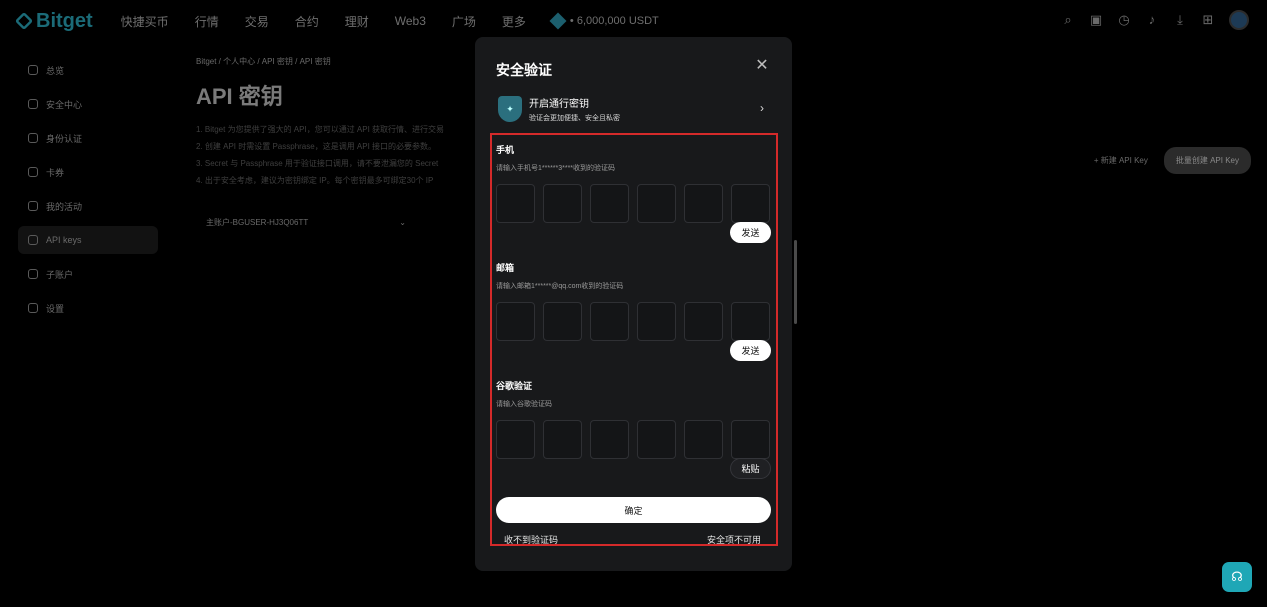 Image resolution: width=1267 pixels, height=607 pixels. What do you see at coordinates (207, 21) in the screenshot?
I see `nav-markets: 行情` at bounding box center [207, 21].